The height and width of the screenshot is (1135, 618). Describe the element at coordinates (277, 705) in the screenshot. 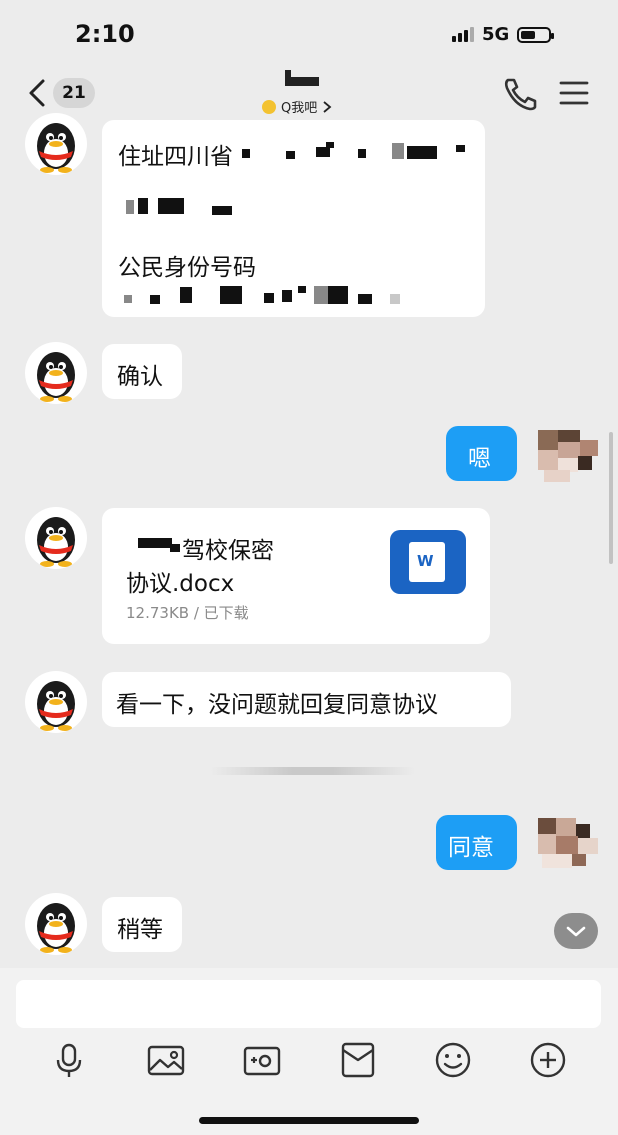

I see `message-text: 看一下，没问题就回复同意协议` at that location.